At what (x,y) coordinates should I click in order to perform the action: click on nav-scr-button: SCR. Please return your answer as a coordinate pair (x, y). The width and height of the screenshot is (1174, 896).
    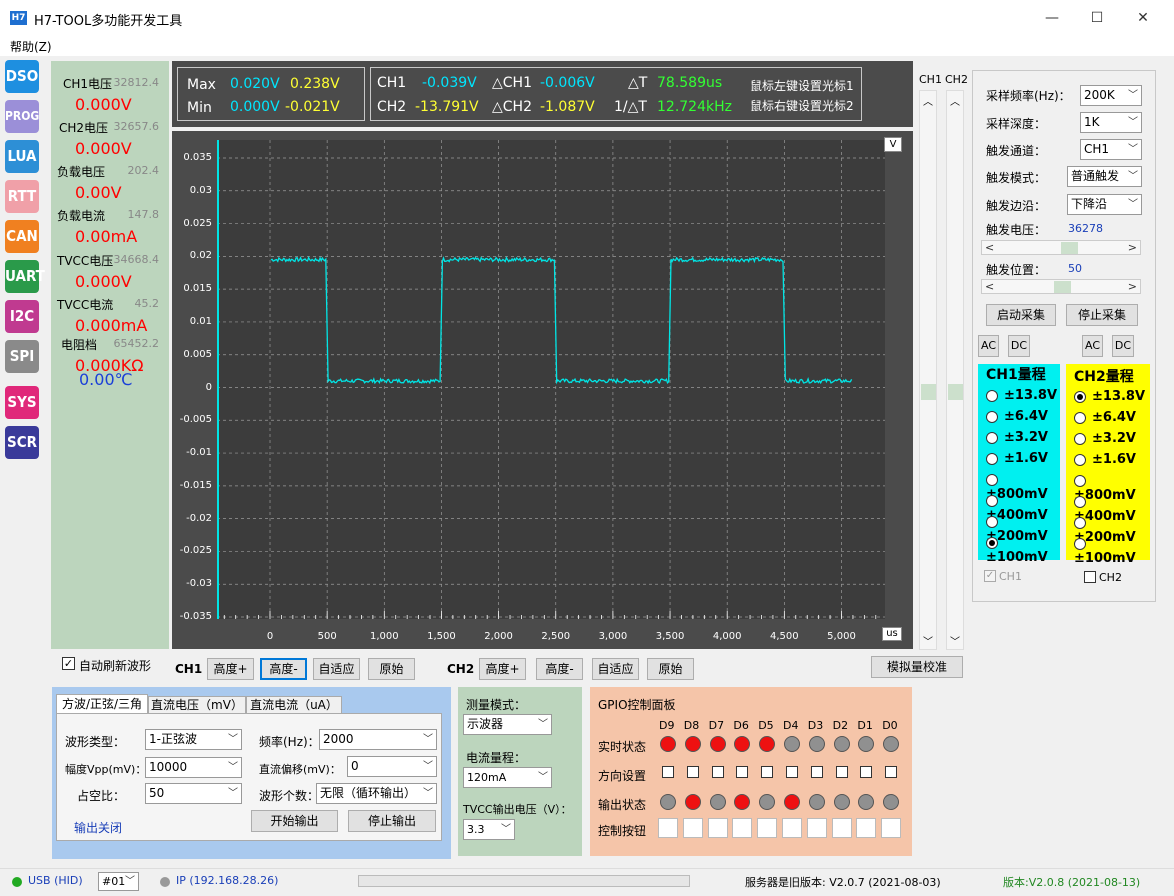
    Looking at the image, I should click on (22, 442).